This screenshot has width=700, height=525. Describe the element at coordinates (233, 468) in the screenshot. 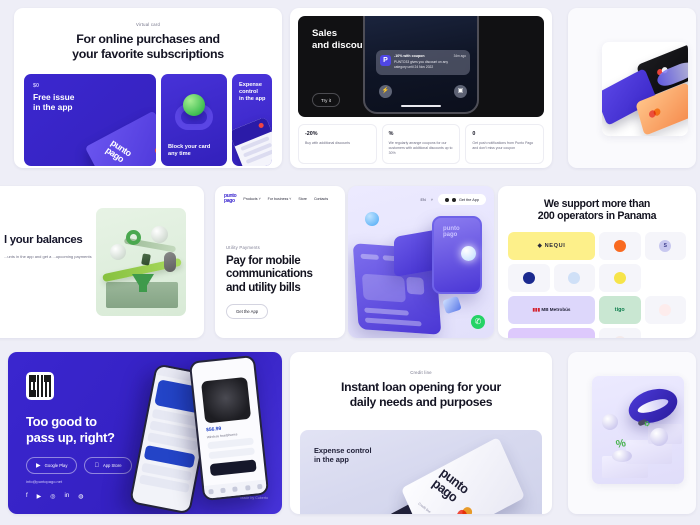

I see `add-to-cart-button` at that location.